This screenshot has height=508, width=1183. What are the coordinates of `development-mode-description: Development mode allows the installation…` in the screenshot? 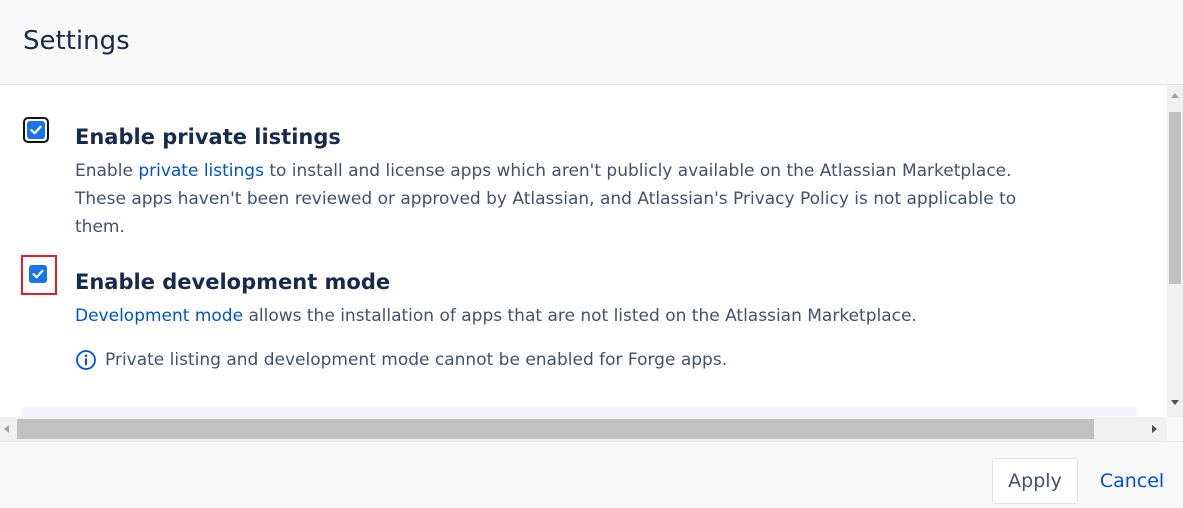 It's located at (562, 316).